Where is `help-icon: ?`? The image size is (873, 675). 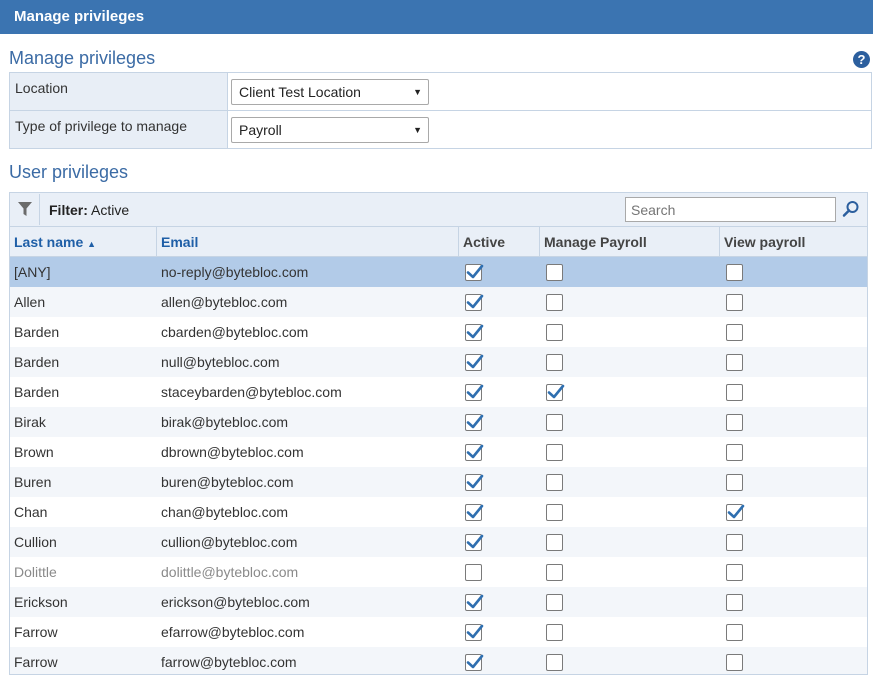
help-icon: ? is located at coordinates (861, 59).